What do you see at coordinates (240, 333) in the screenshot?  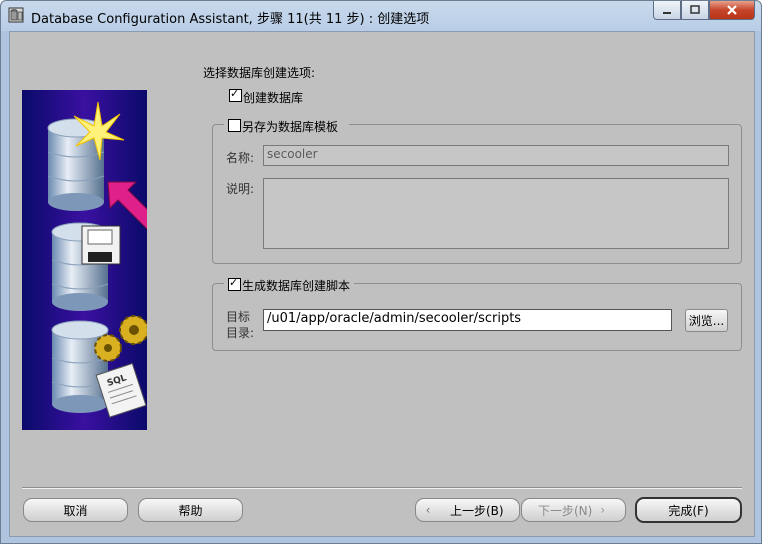 I see `target-label-line2: 目录:` at bounding box center [240, 333].